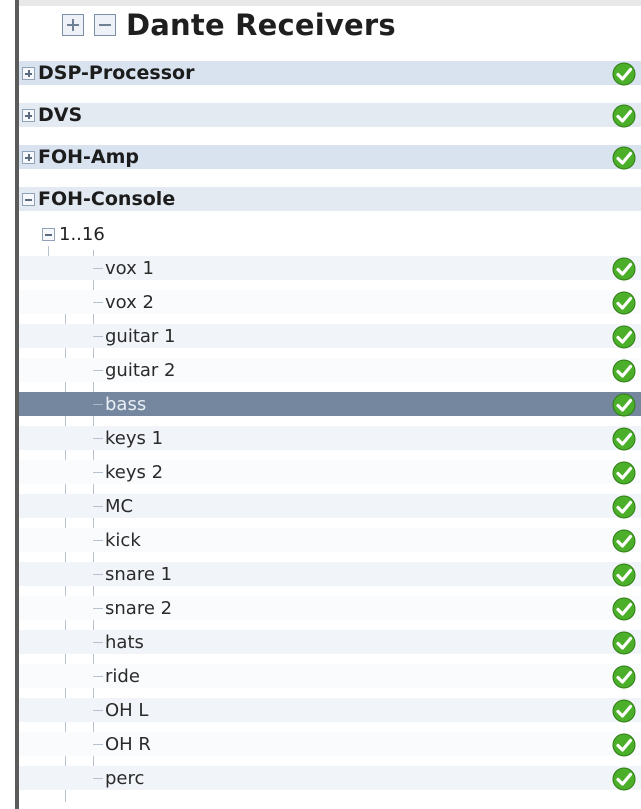 Image resolution: width=641 pixels, height=809 pixels. Describe the element at coordinates (129, 302) in the screenshot. I see `channel-label: vox 2` at that location.